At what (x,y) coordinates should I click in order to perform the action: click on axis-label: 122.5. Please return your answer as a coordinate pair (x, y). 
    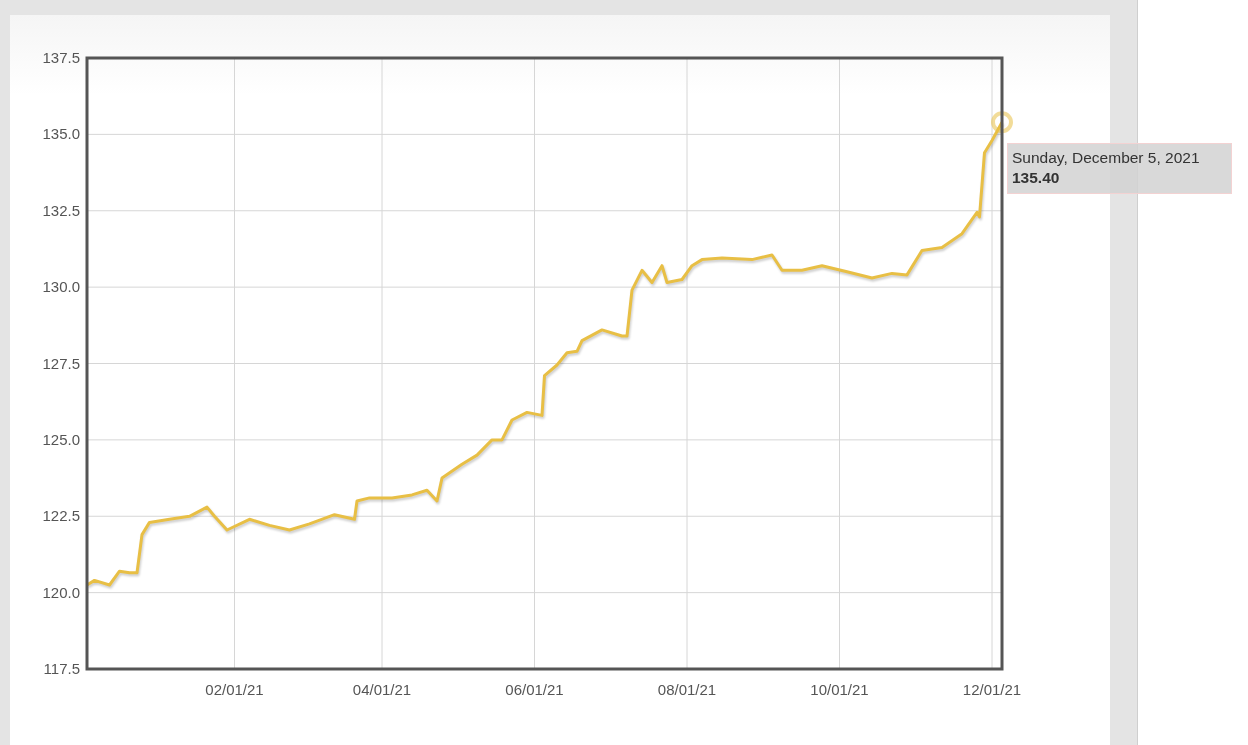
    Looking at the image, I should click on (61, 516).